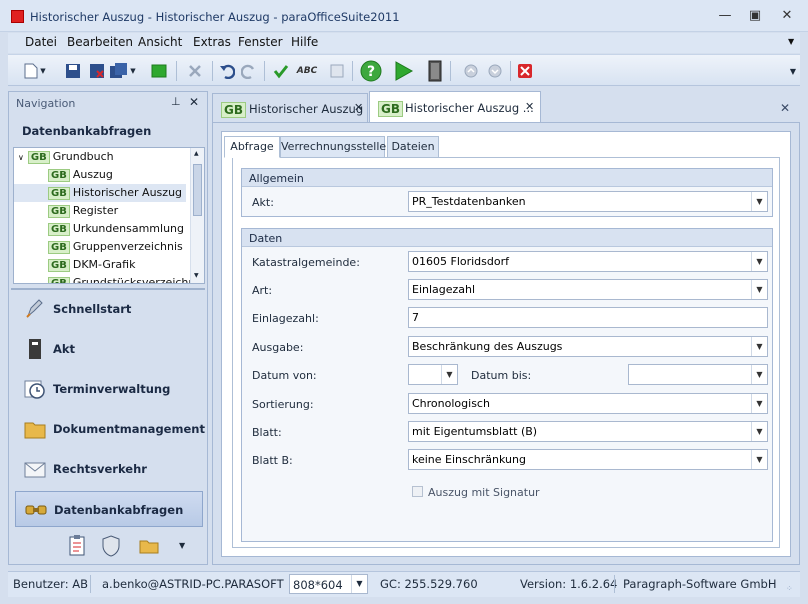  Describe the element at coordinates (793, 71) in the screenshot. I see `toolbar-overflow-icon: ▼` at that location.